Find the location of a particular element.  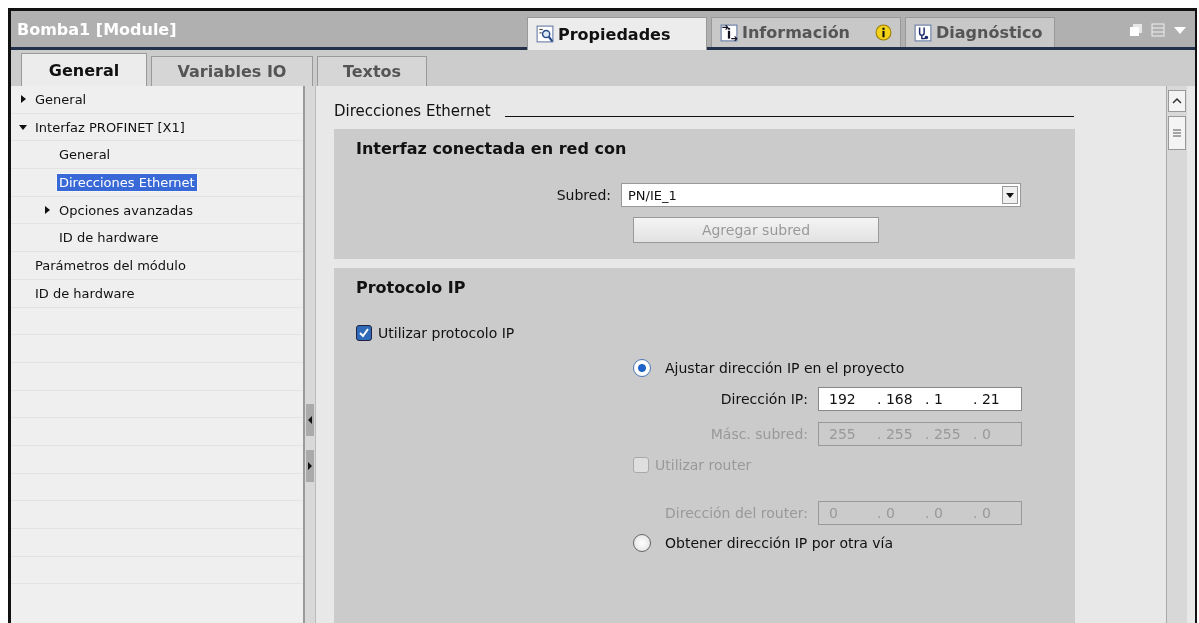

radio-label: Obtener dirección IP por otra vía is located at coordinates (779, 543).